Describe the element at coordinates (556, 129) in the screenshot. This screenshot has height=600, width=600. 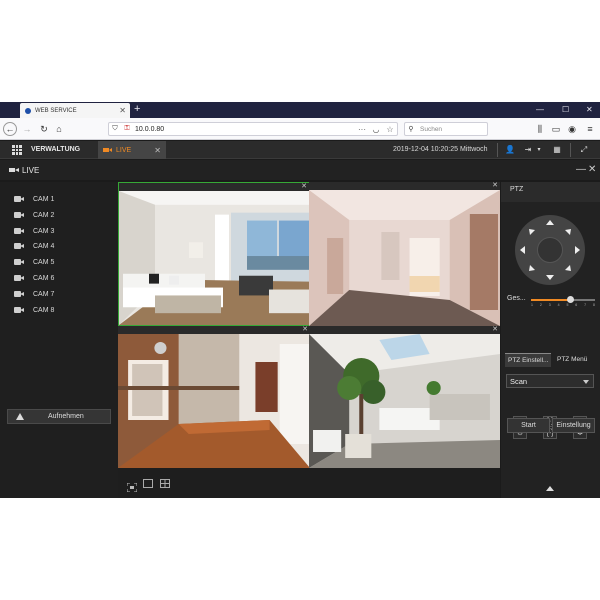
I see `sidebar-icon: ▭` at that location.